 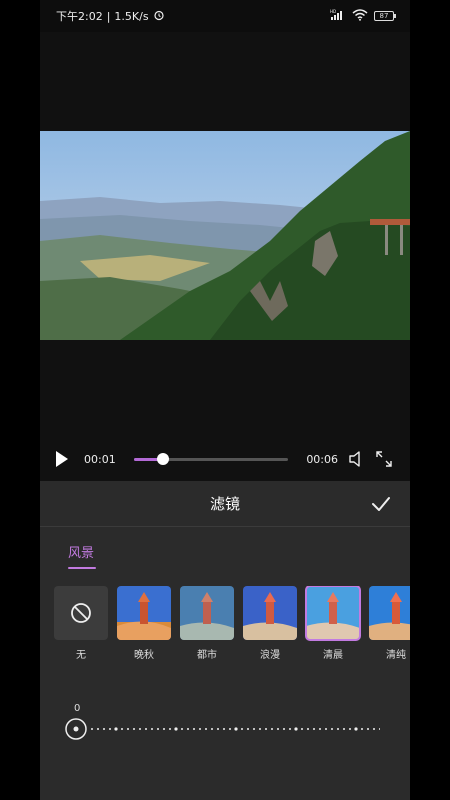 What do you see at coordinates (360, 16) in the screenshot?
I see `wifi-icon` at bounding box center [360, 16].